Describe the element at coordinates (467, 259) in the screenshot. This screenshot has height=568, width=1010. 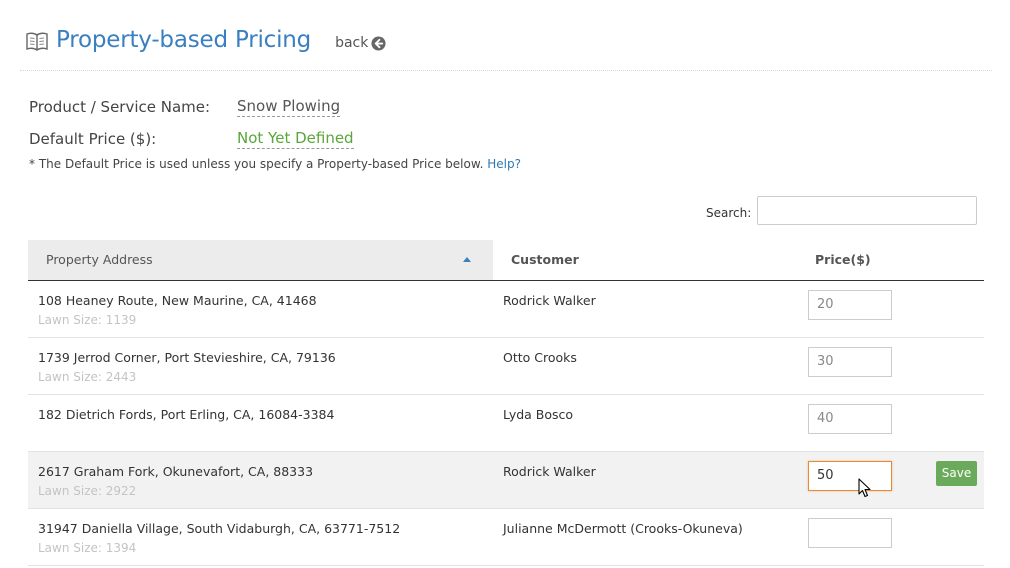
I see `sort-ascending-icon` at that location.